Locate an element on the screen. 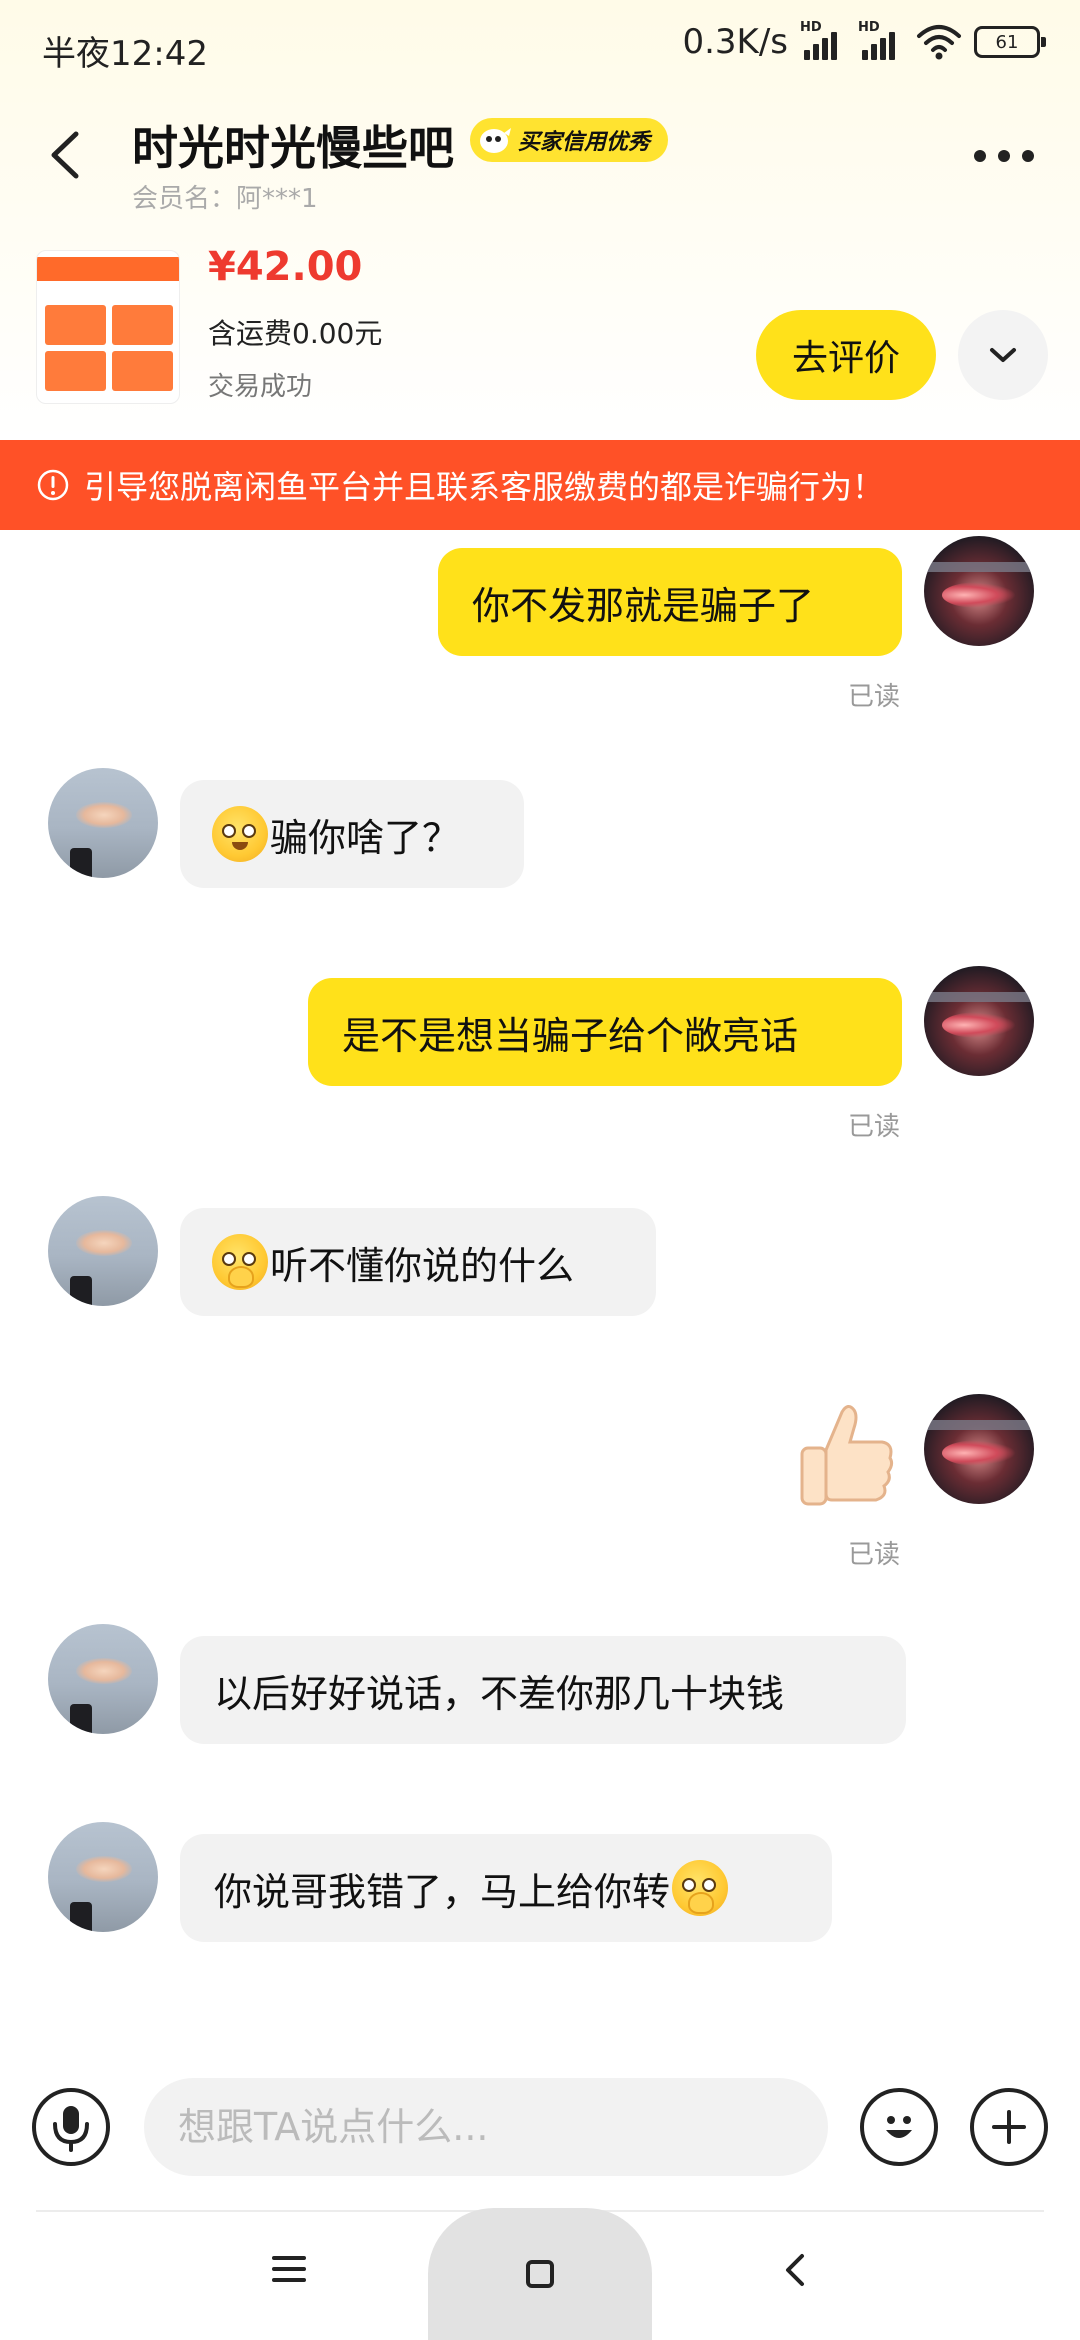  product-status: 交易成功 is located at coordinates (260, 387).